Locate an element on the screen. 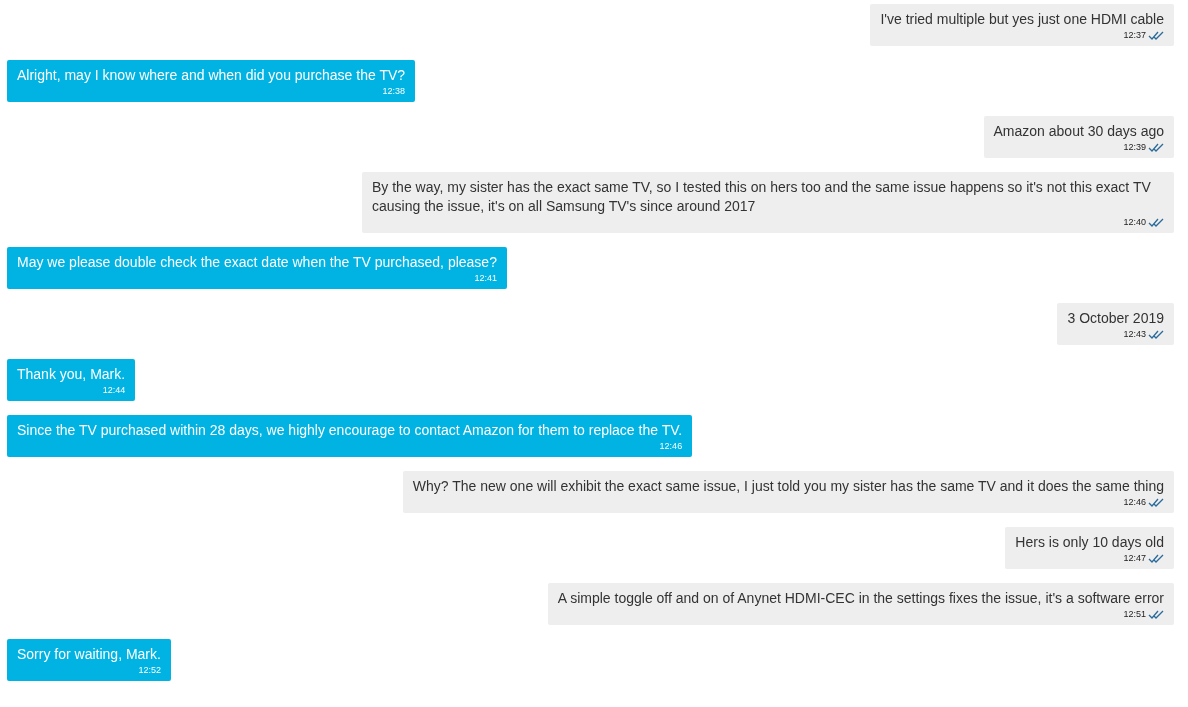  message-time: 12:52 is located at coordinates (149, 670).